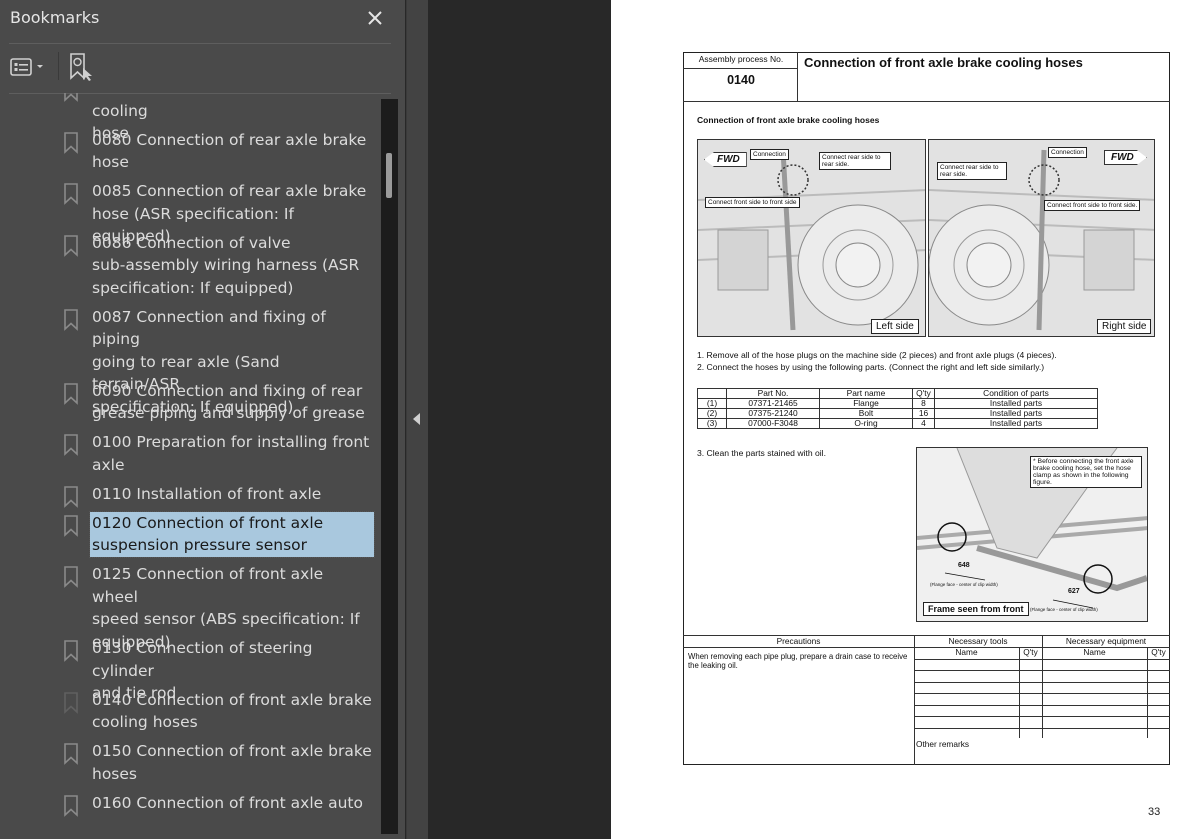 Image resolution: width=1200 pixels, height=839 pixels. I want to click on bookmark-item: 0070 Connection of rear axle coolinghose, so click(190, 117).